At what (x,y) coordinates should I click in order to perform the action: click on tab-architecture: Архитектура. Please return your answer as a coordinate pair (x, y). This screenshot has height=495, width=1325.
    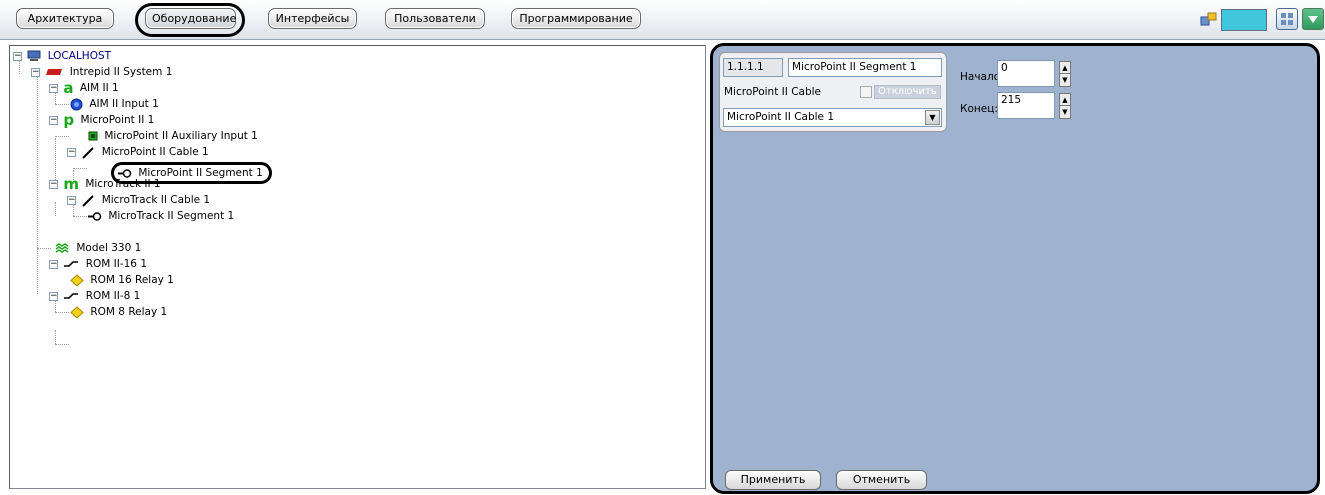
    Looking at the image, I should click on (65, 18).